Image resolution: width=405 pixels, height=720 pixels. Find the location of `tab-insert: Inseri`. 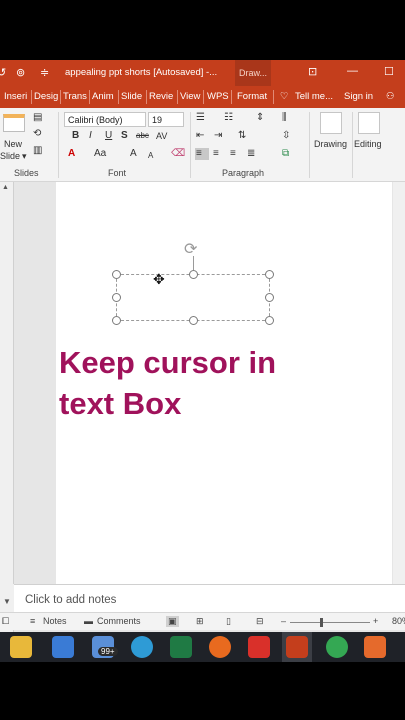

tab-insert: Inseri is located at coordinates (15, 96).